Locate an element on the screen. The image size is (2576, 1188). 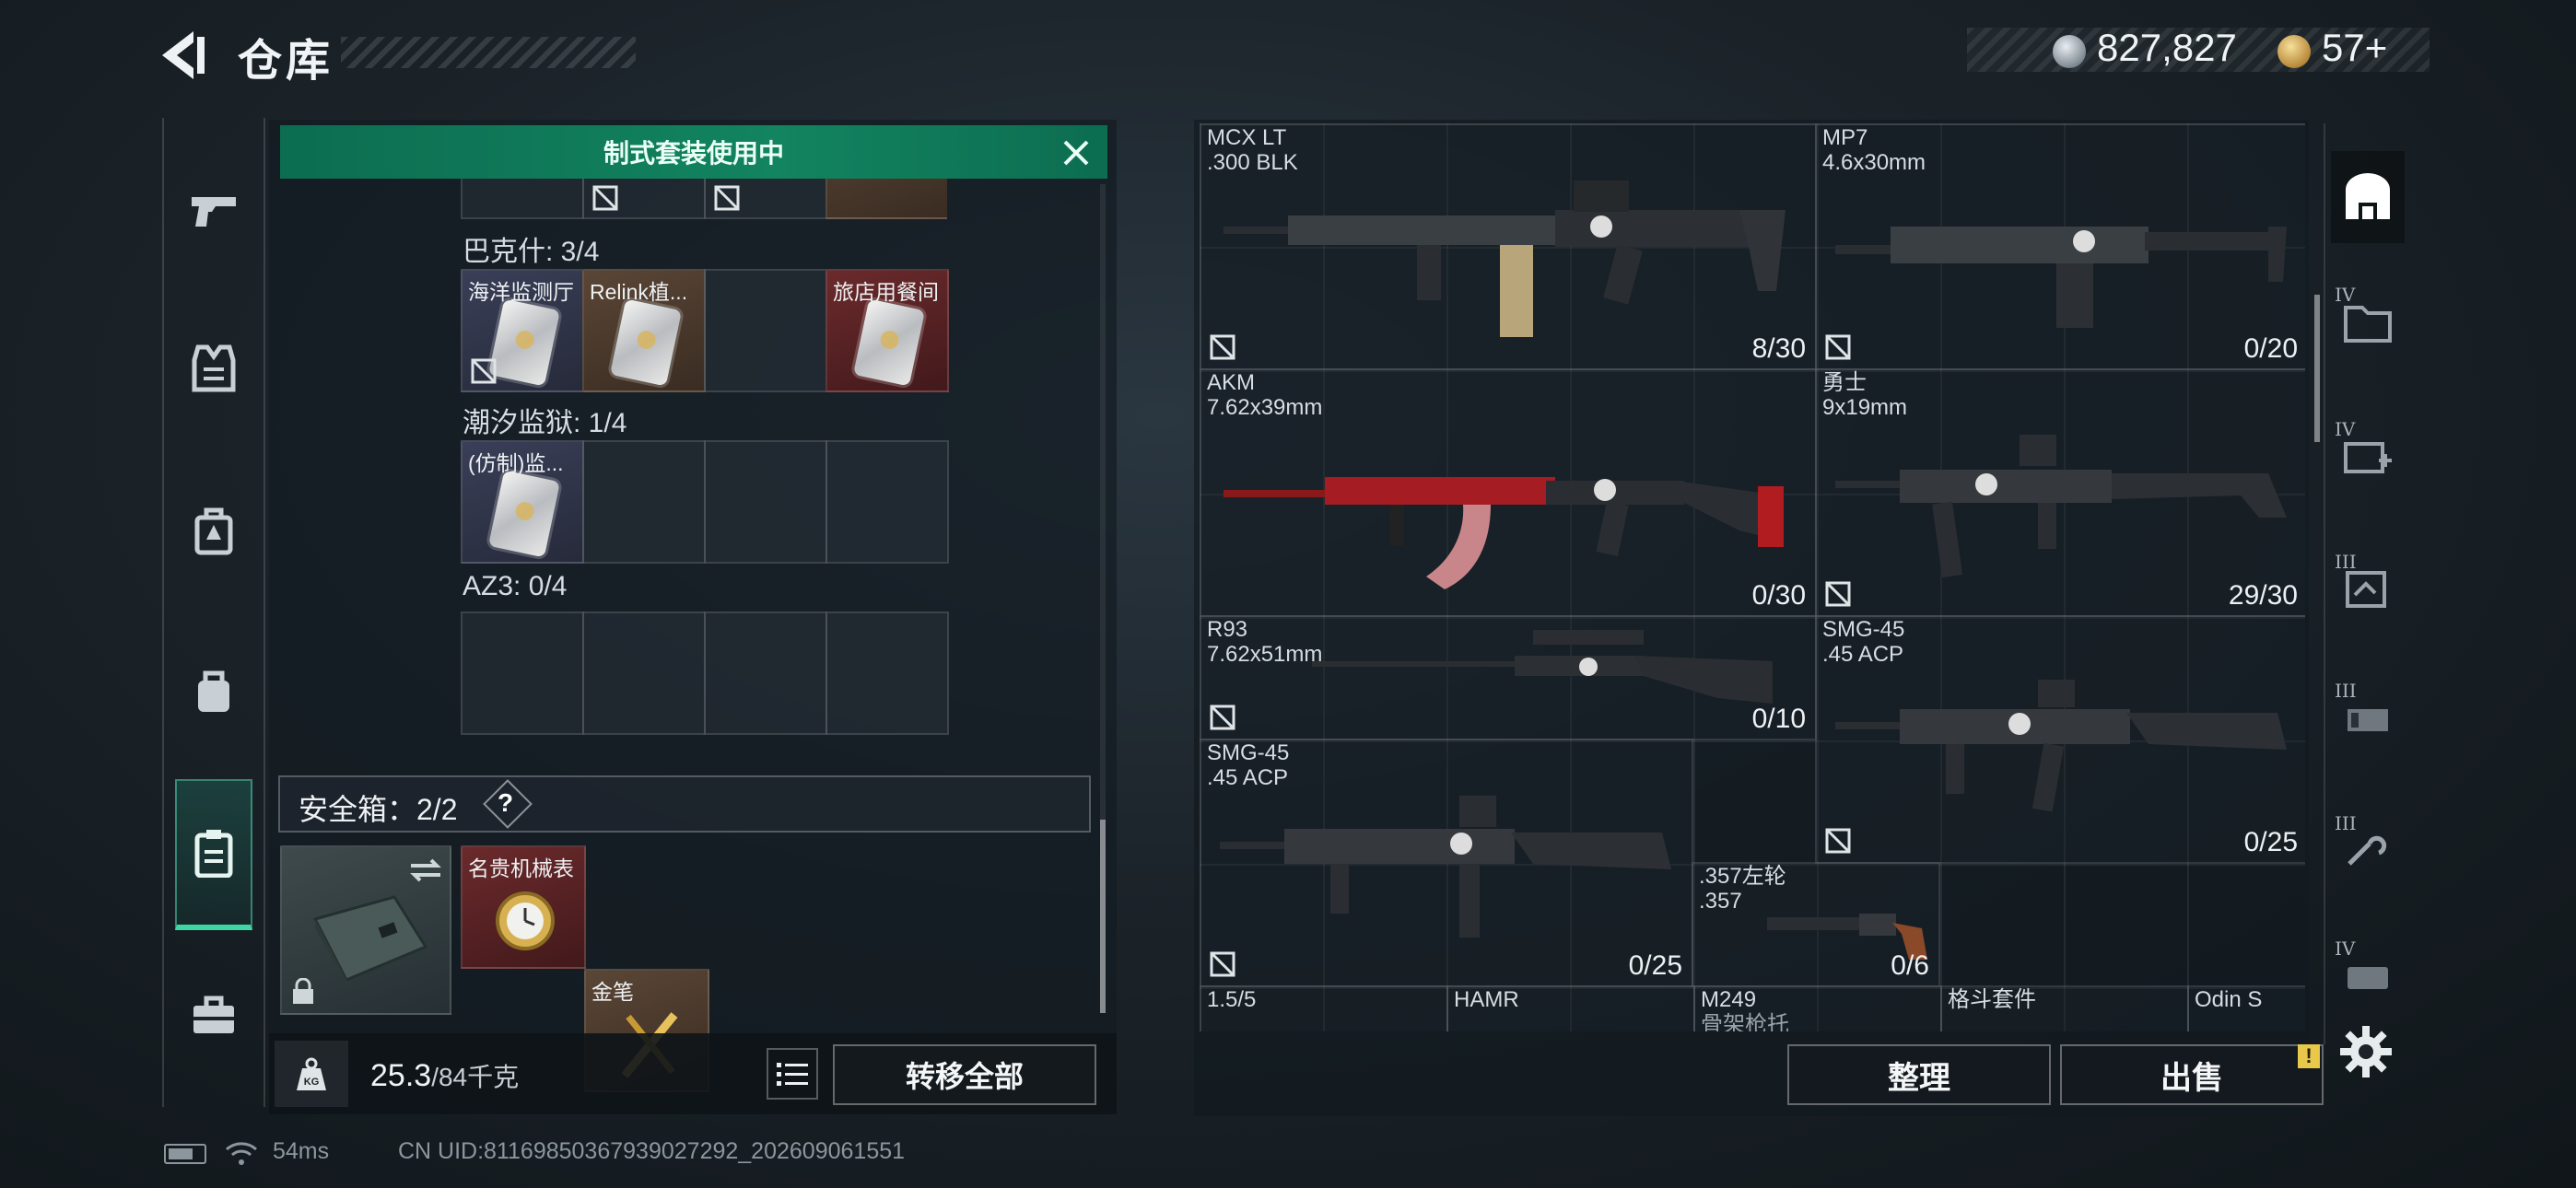
weight-icon-box: KG is located at coordinates (311, 1074).